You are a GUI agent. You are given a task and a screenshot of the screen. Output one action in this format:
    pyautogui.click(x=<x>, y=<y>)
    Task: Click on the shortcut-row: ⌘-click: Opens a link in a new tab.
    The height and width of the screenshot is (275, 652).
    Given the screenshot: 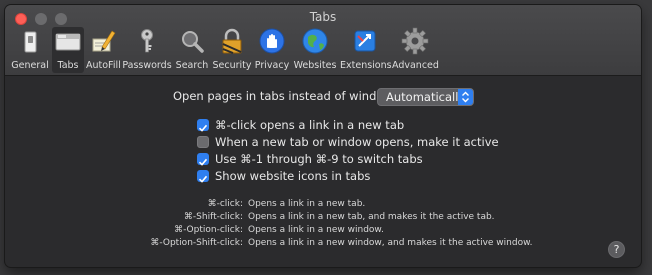 What is the action you would take?
    pyautogui.click(x=323, y=205)
    